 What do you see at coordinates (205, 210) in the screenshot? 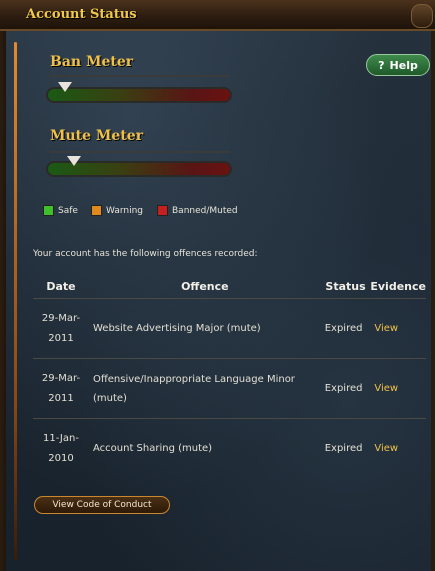
I see `legend-banned-label: Banned/Muted` at bounding box center [205, 210].